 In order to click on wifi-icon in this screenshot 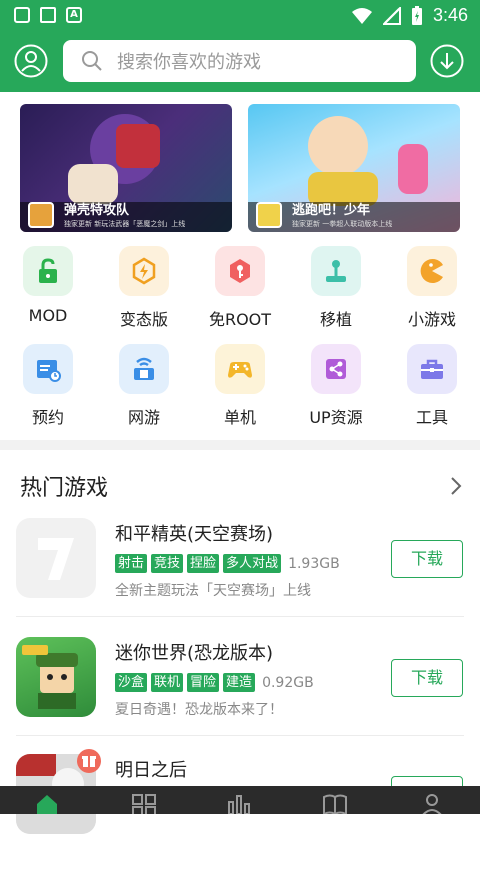, I will do `click(361, 15)`.